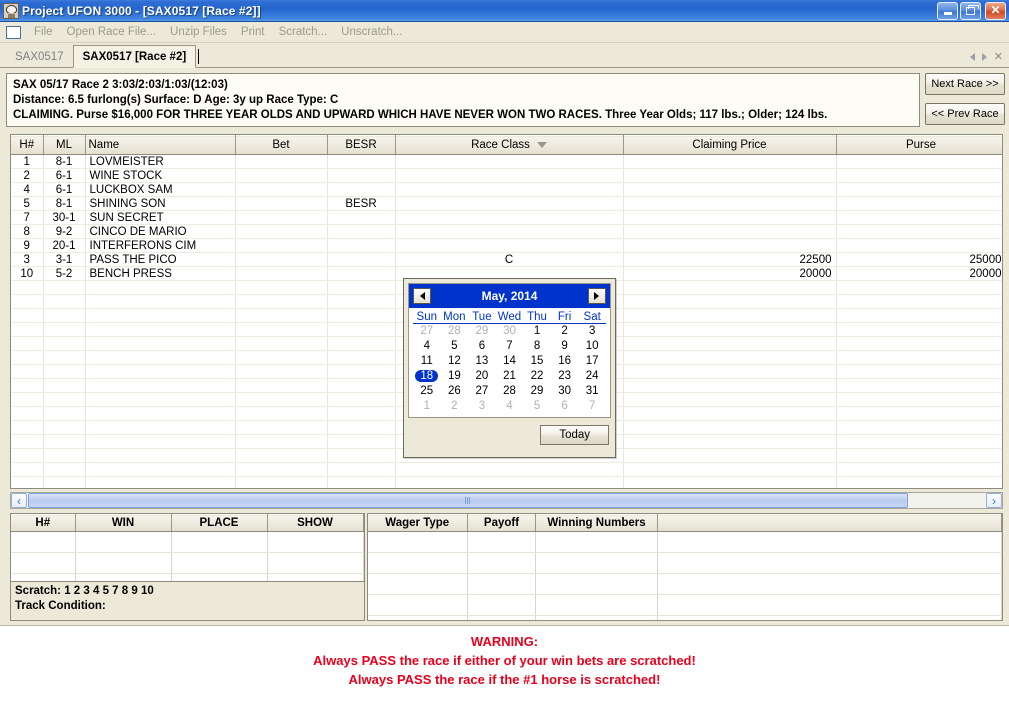 The height and width of the screenshot is (709, 1009). Describe the element at coordinates (592, 331) in the screenshot. I see `calendar-day: 3` at that location.